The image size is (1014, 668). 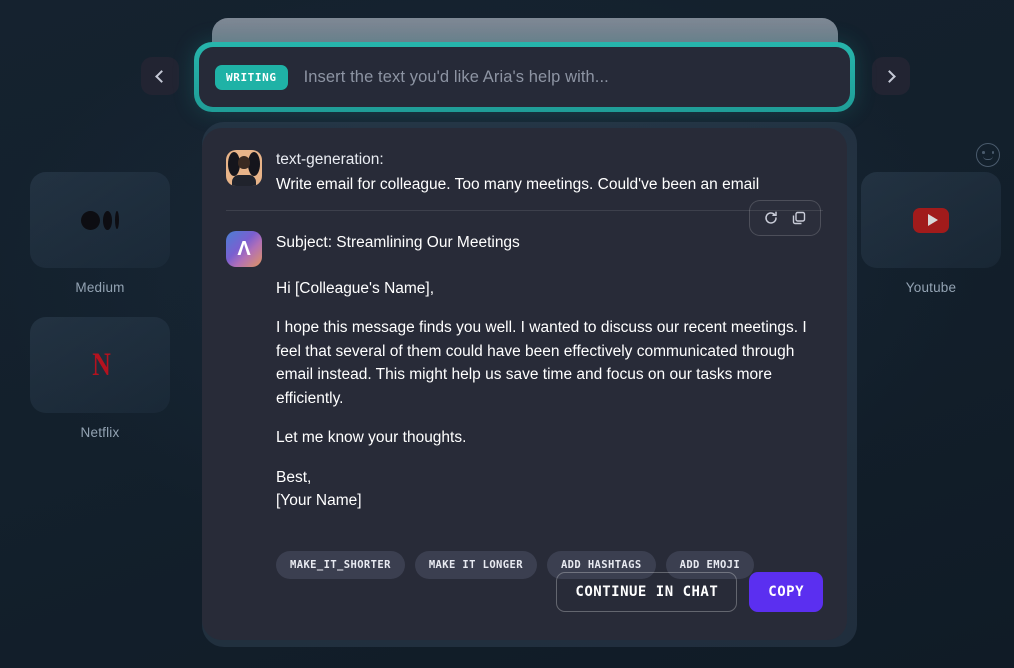 What do you see at coordinates (244, 249) in the screenshot?
I see `aria-avatar-icon: Λ` at bounding box center [244, 249].